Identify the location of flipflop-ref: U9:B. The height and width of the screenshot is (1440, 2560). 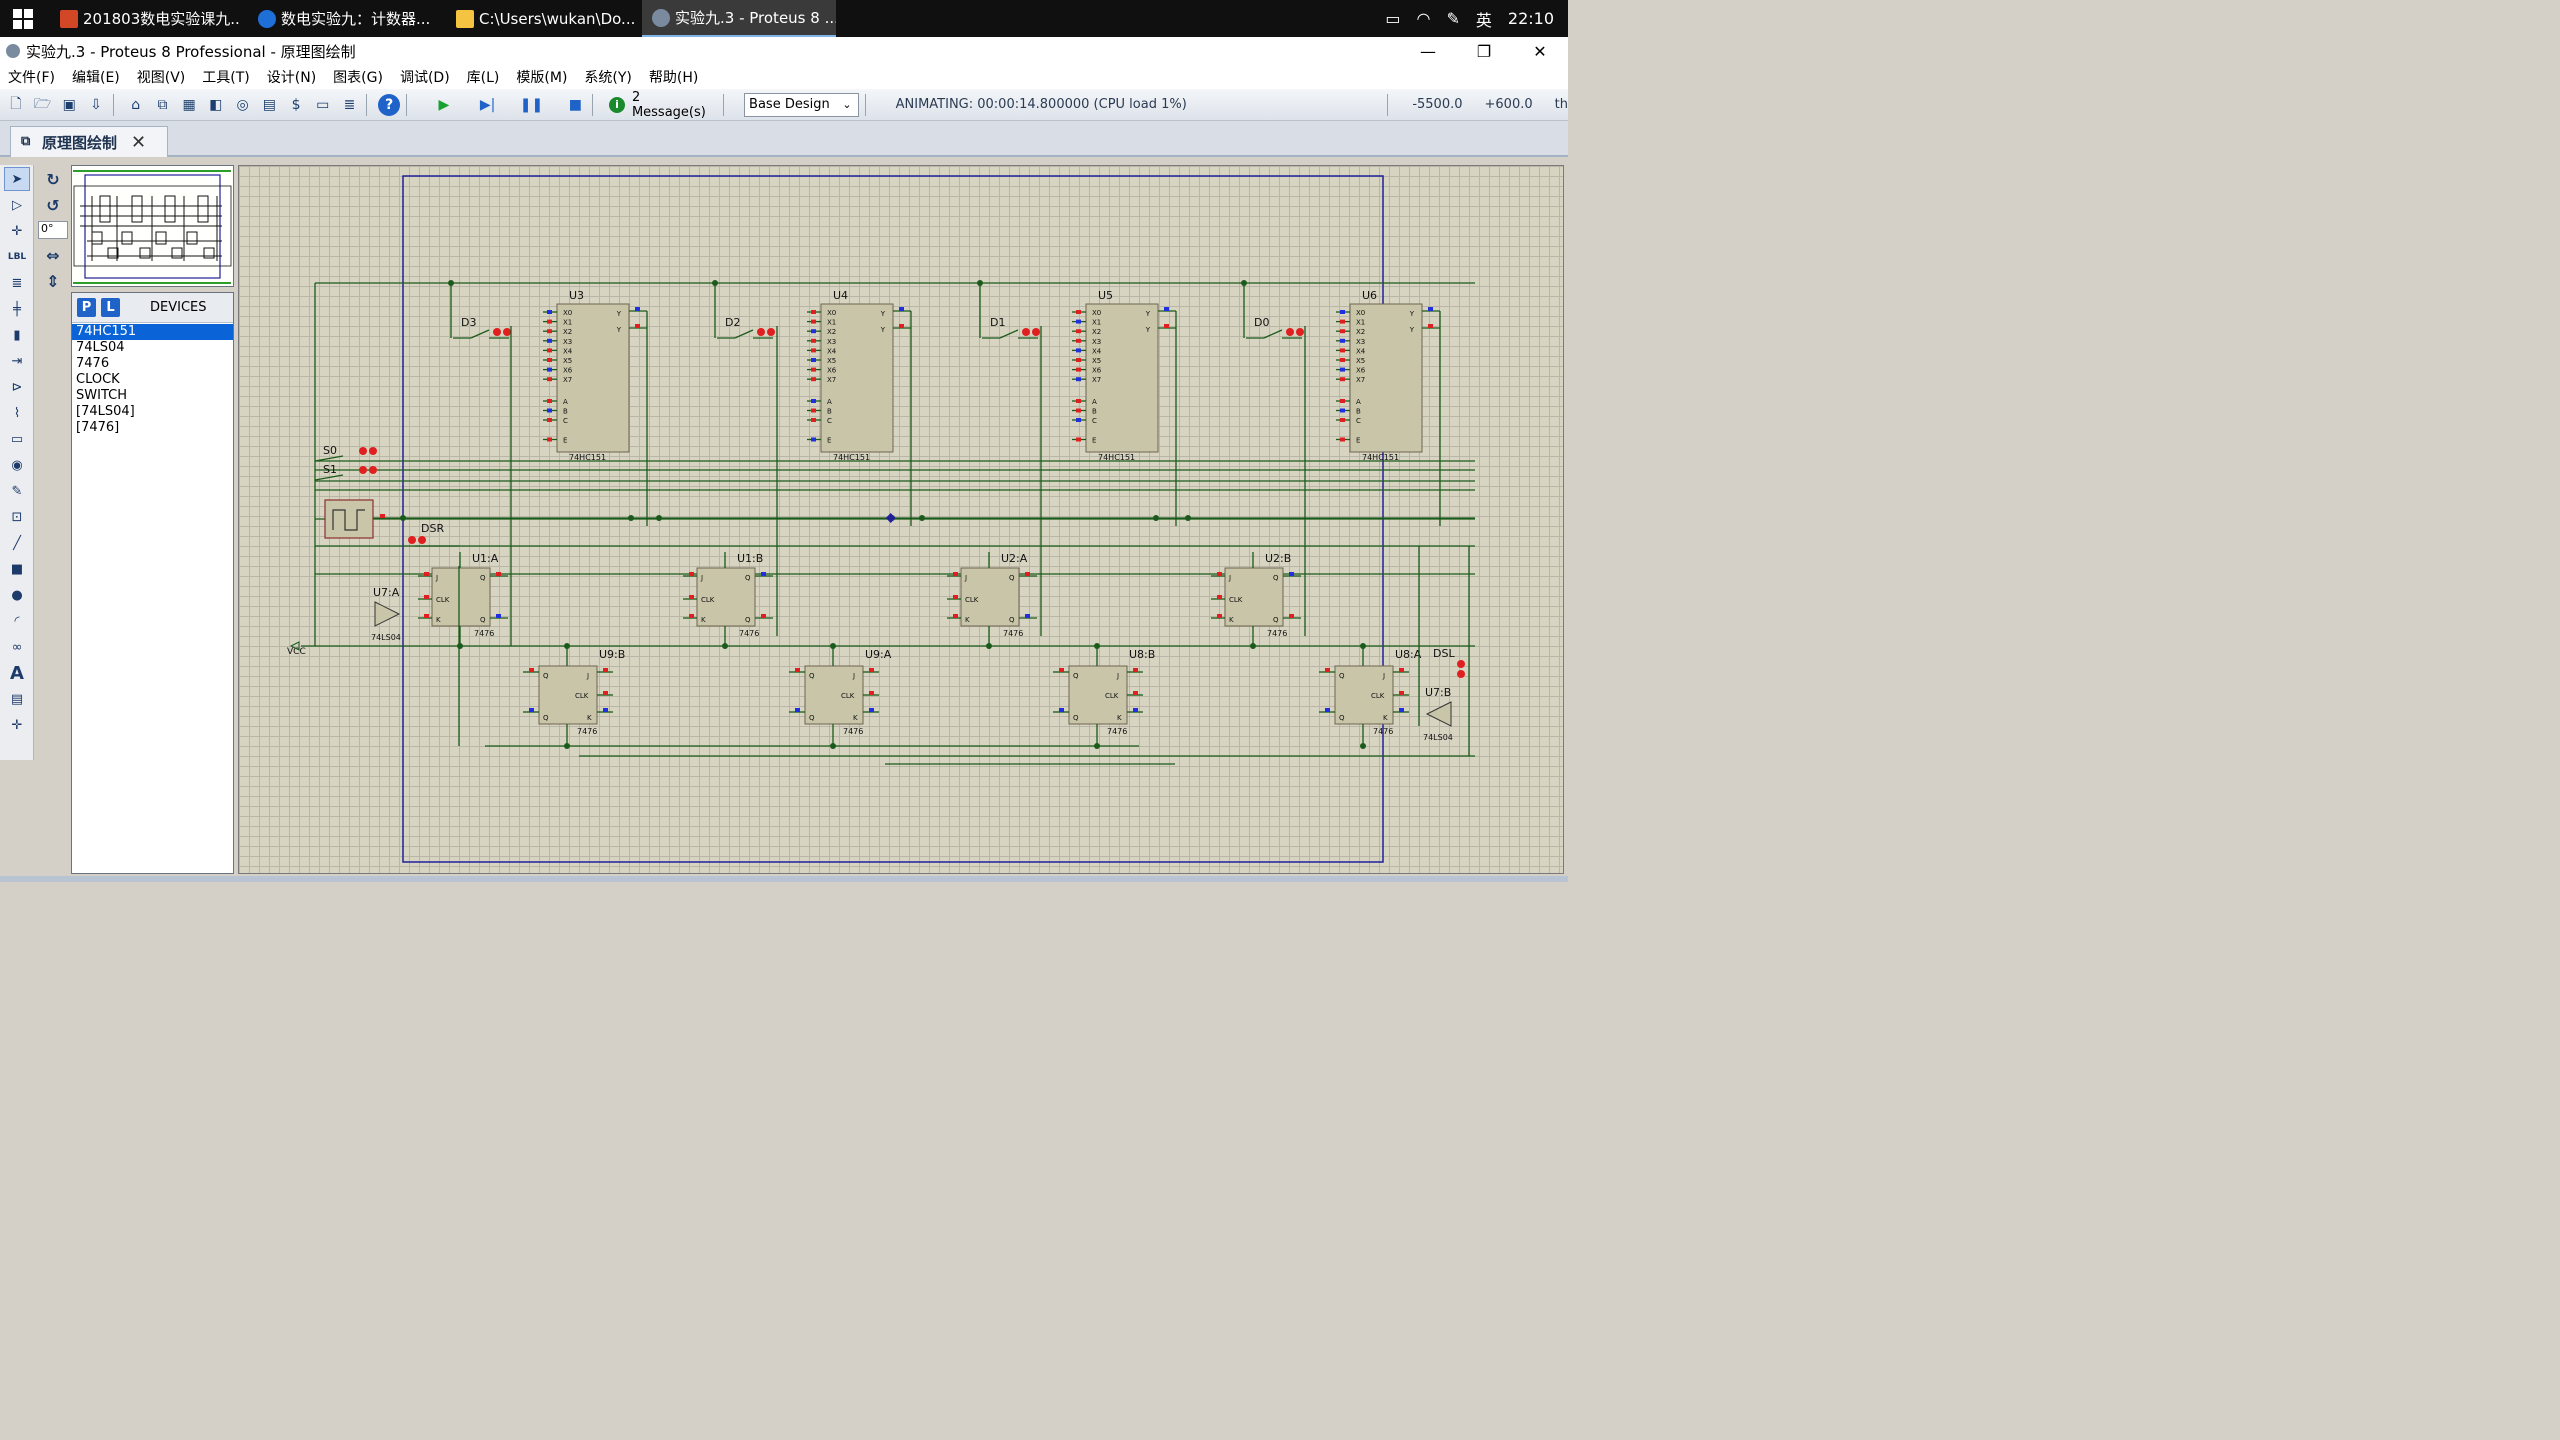
(612, 654).